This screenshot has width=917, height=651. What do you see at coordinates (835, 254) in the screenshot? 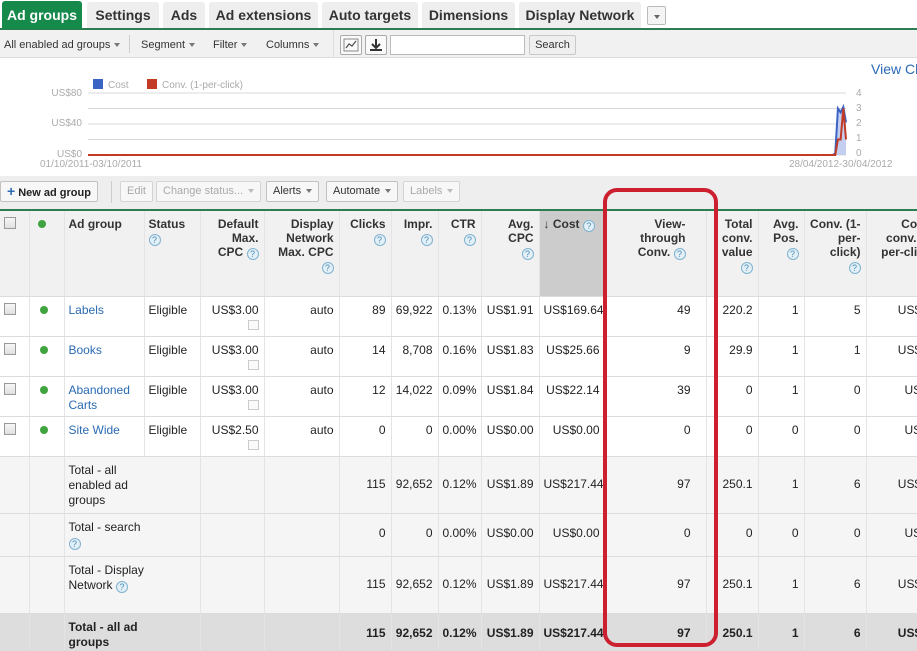
I see `column-header-conv-1pc: Conv. (1-per-click)?` at bounding box center [835, 254].